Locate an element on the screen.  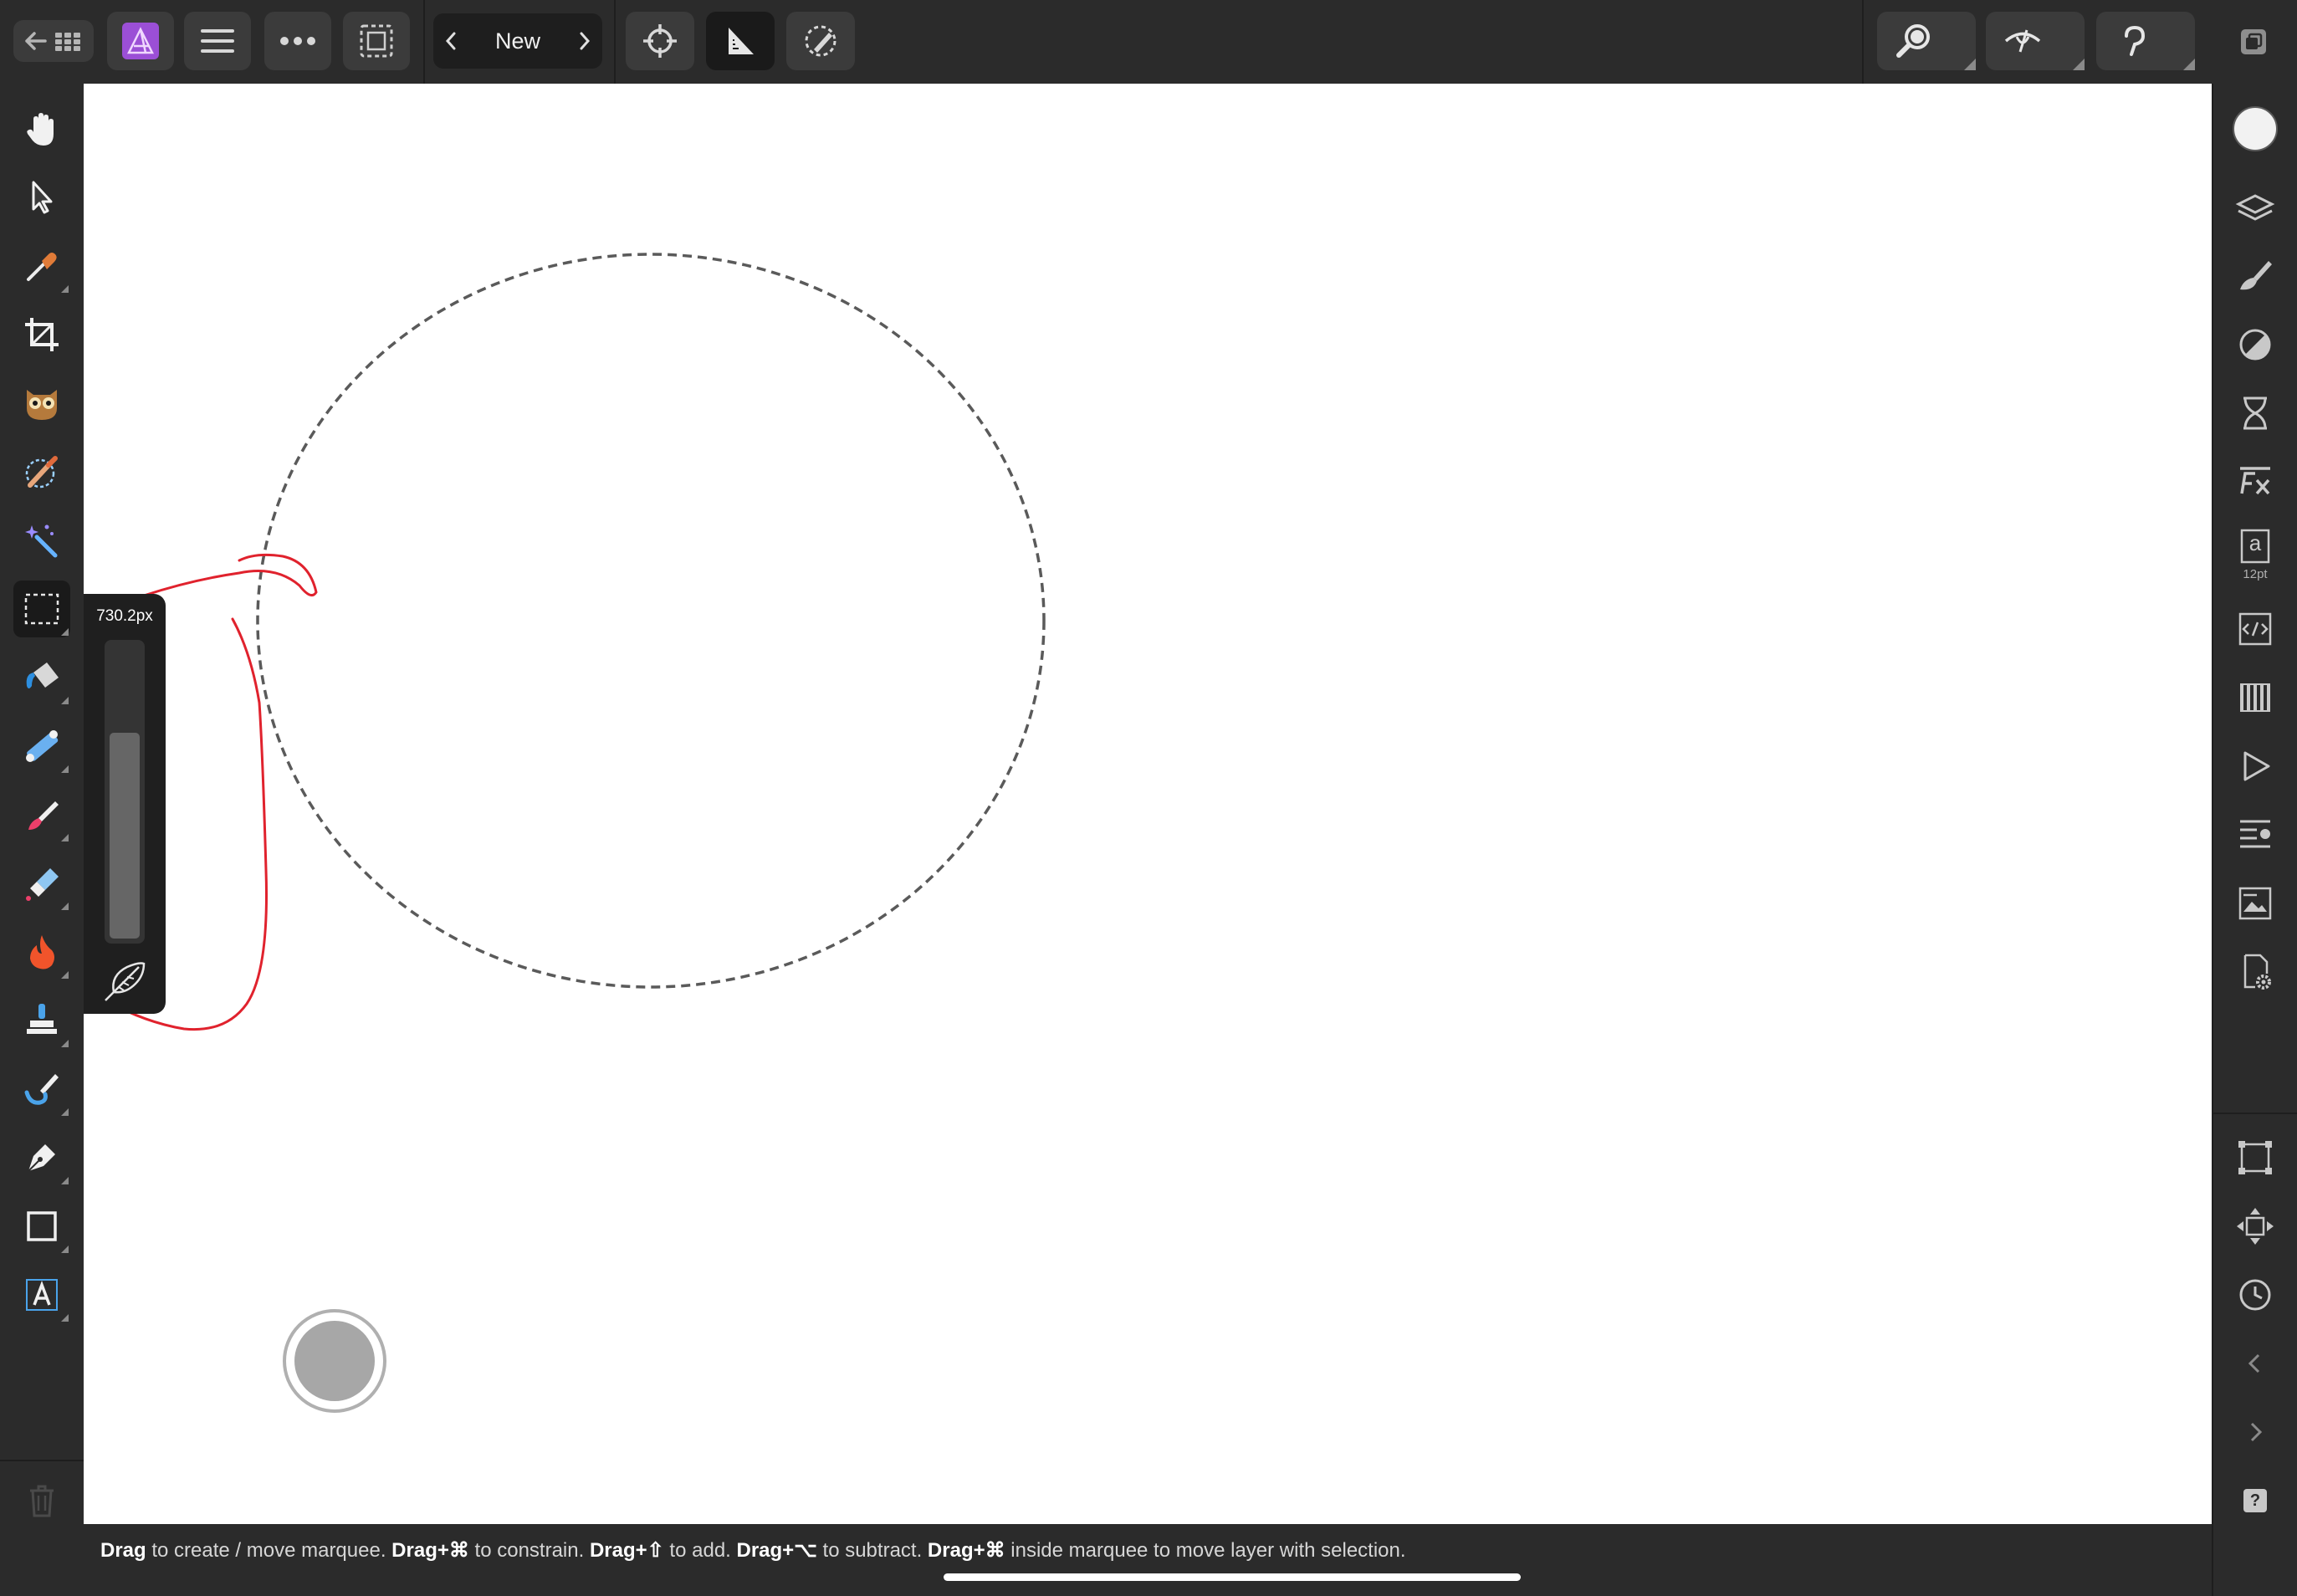
history-clock-button is located at coordinates (2255, 1294).